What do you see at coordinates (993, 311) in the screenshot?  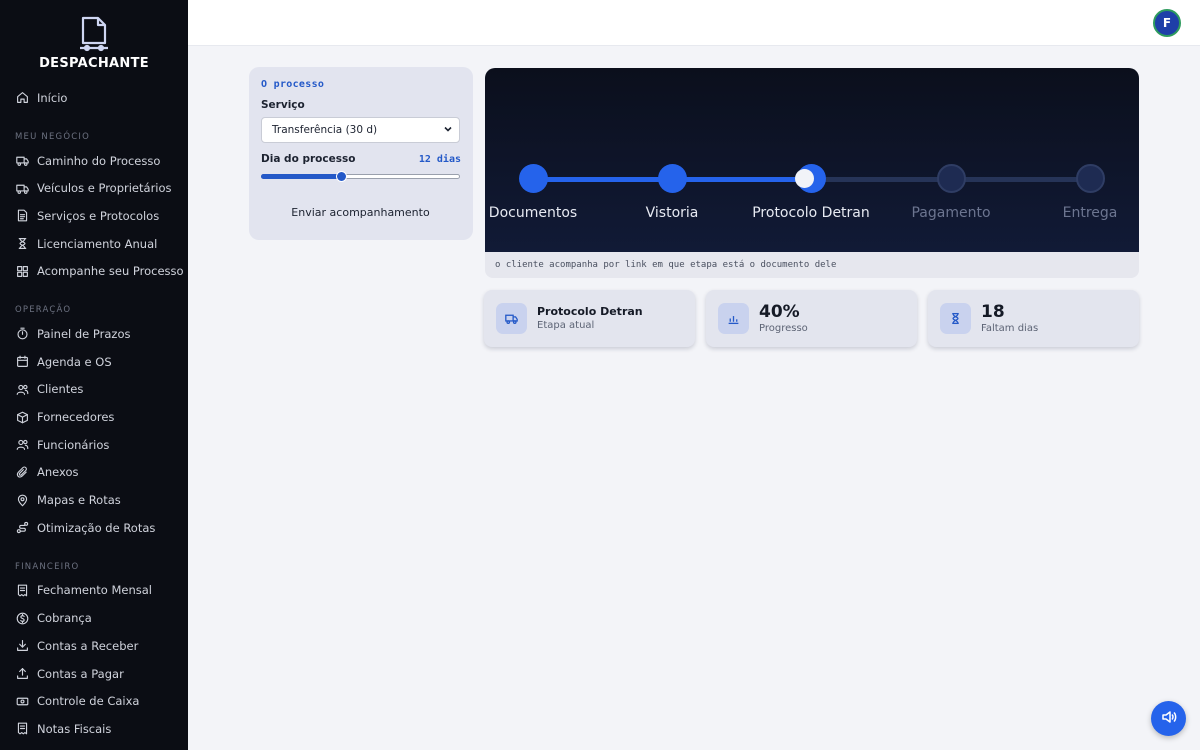 I see `days-left-value: 18` at bounding box center [993, 311].